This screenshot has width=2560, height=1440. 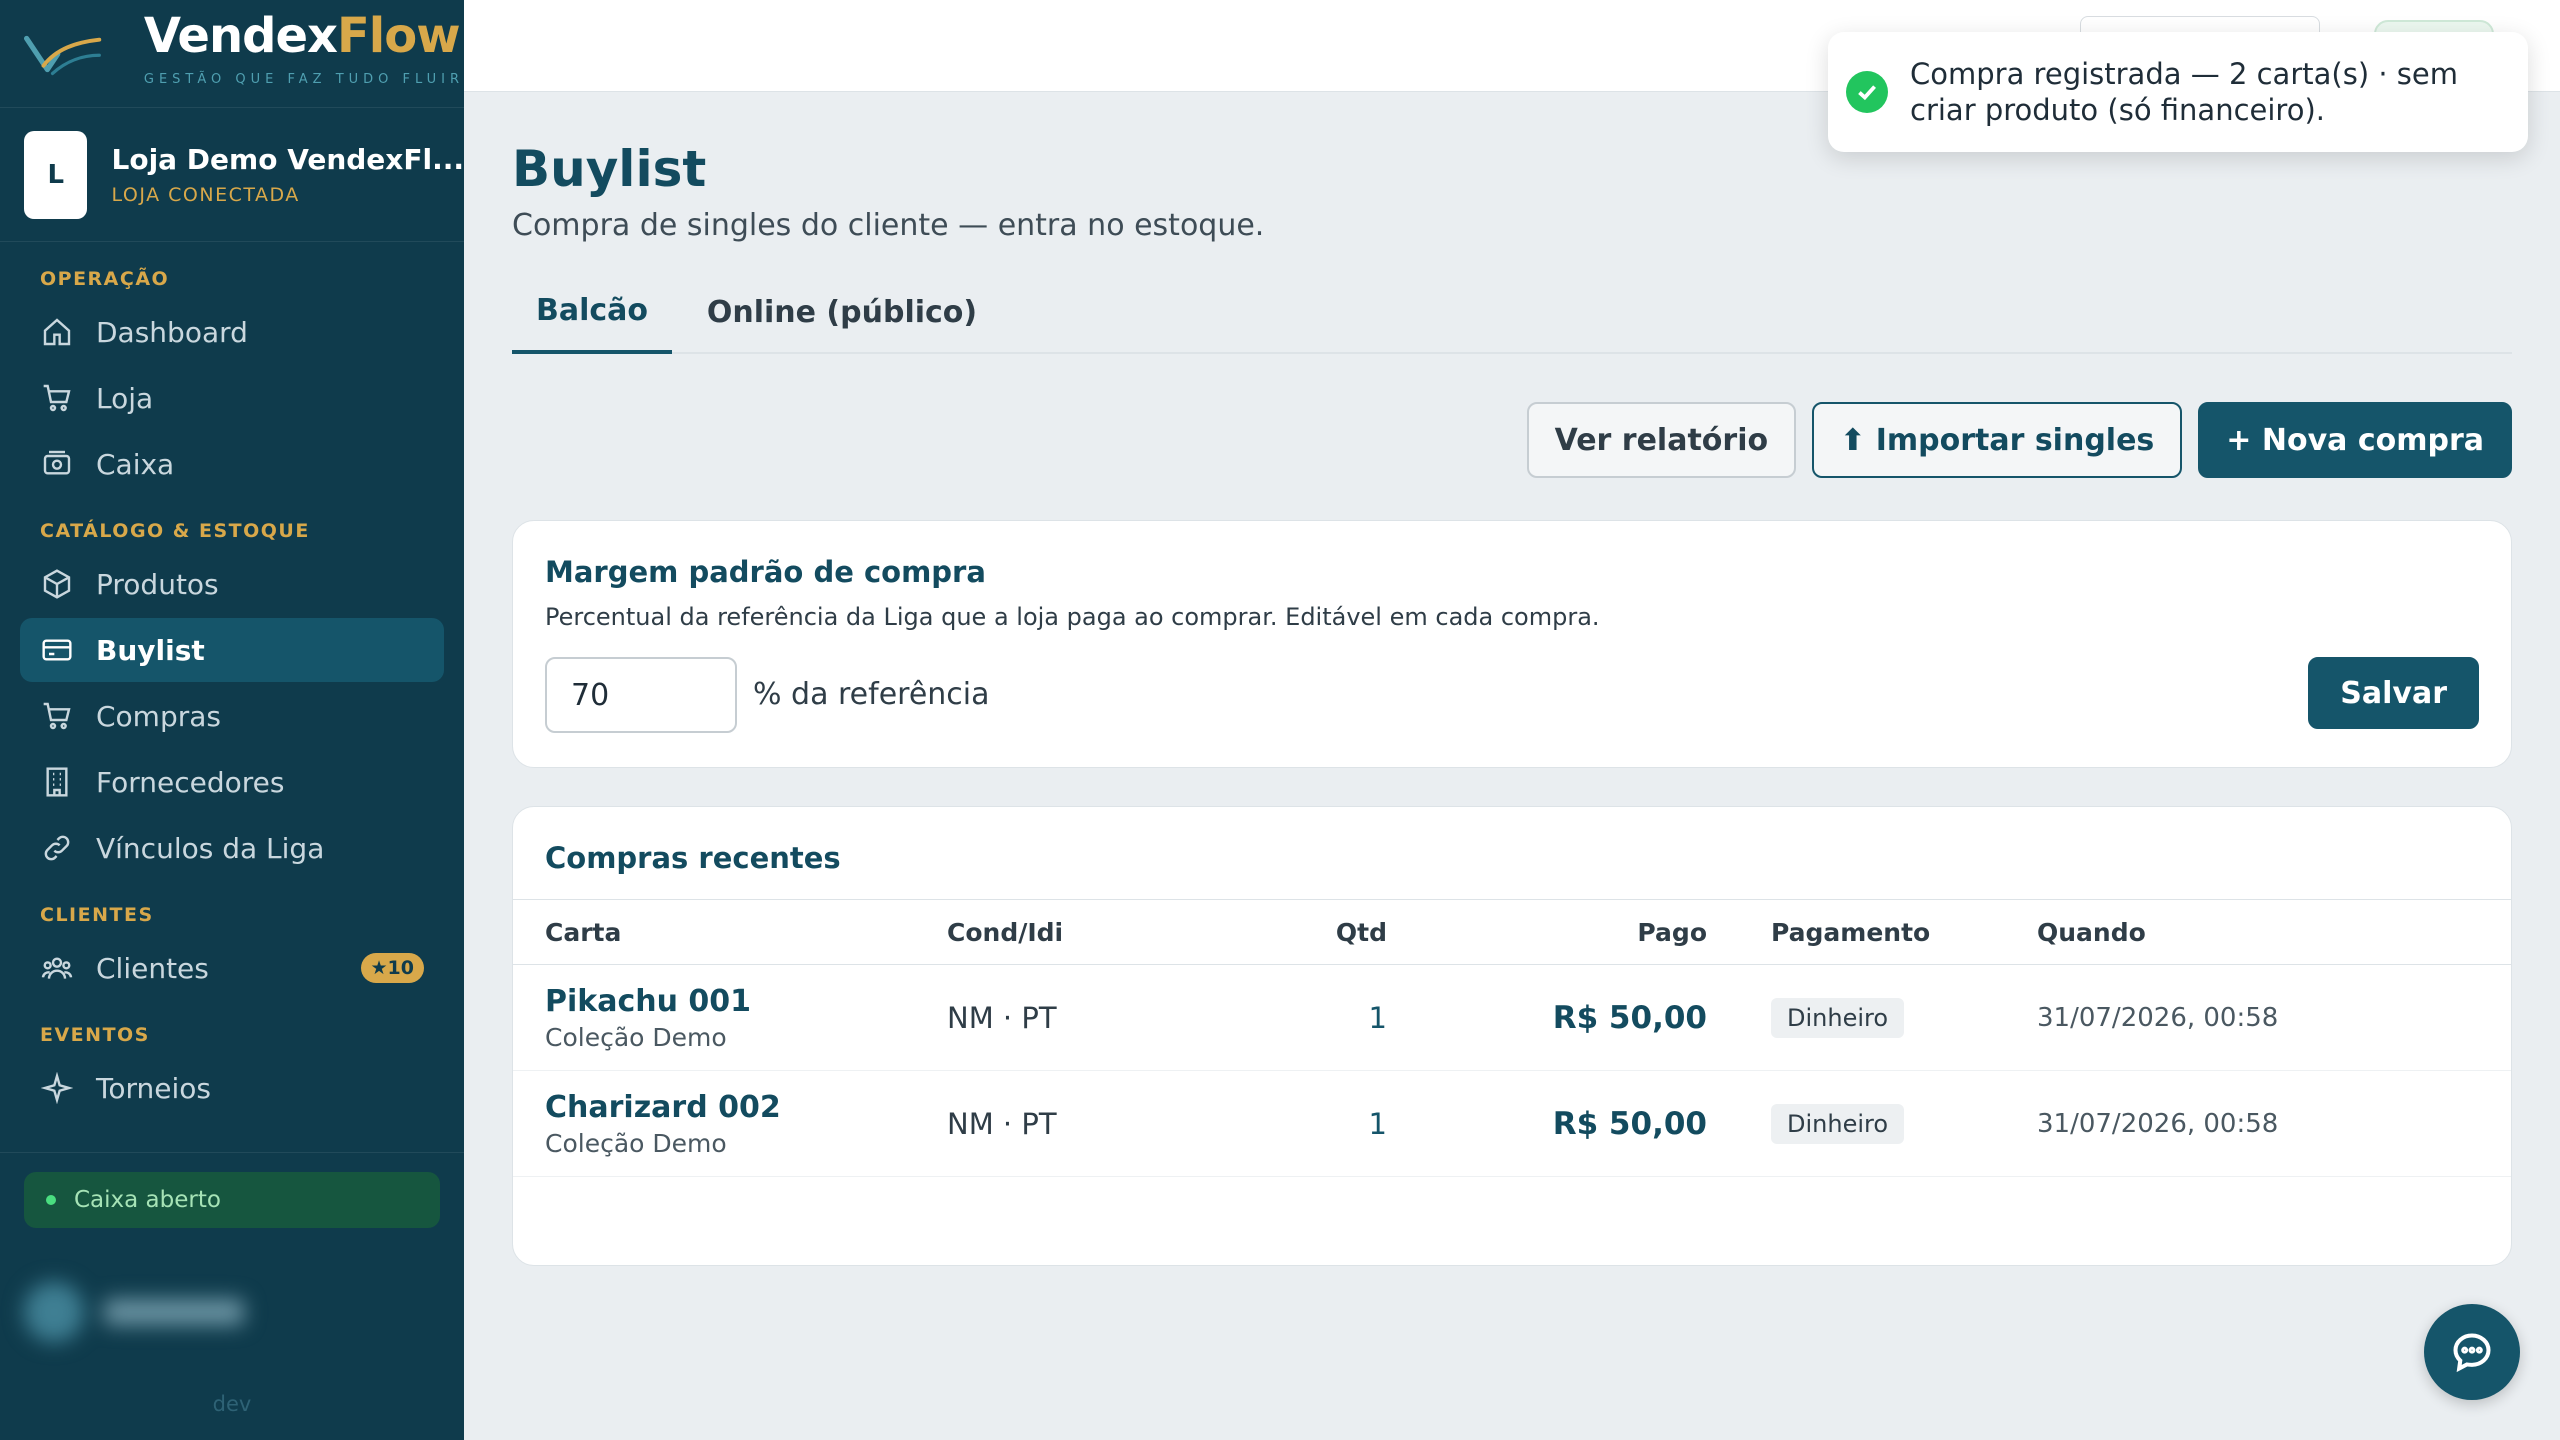 I want to click on sidebar-item-loja: Loja, so click(x=232, y=398).